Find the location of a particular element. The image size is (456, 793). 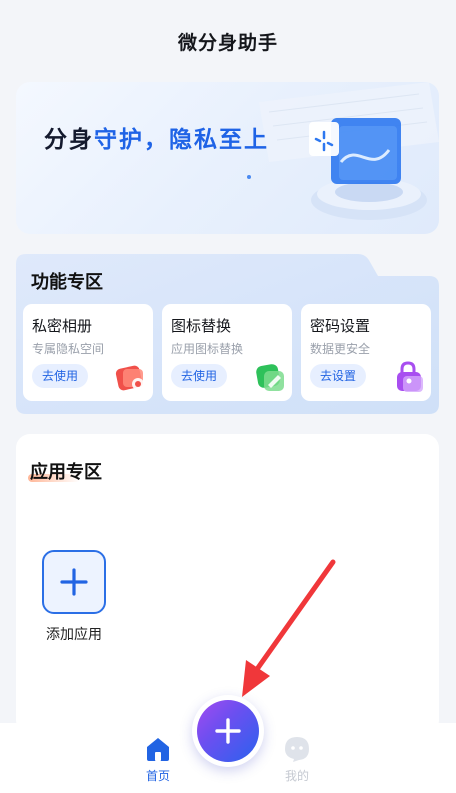

feature-title: 图标替换 is located at coordinates (201, 326).